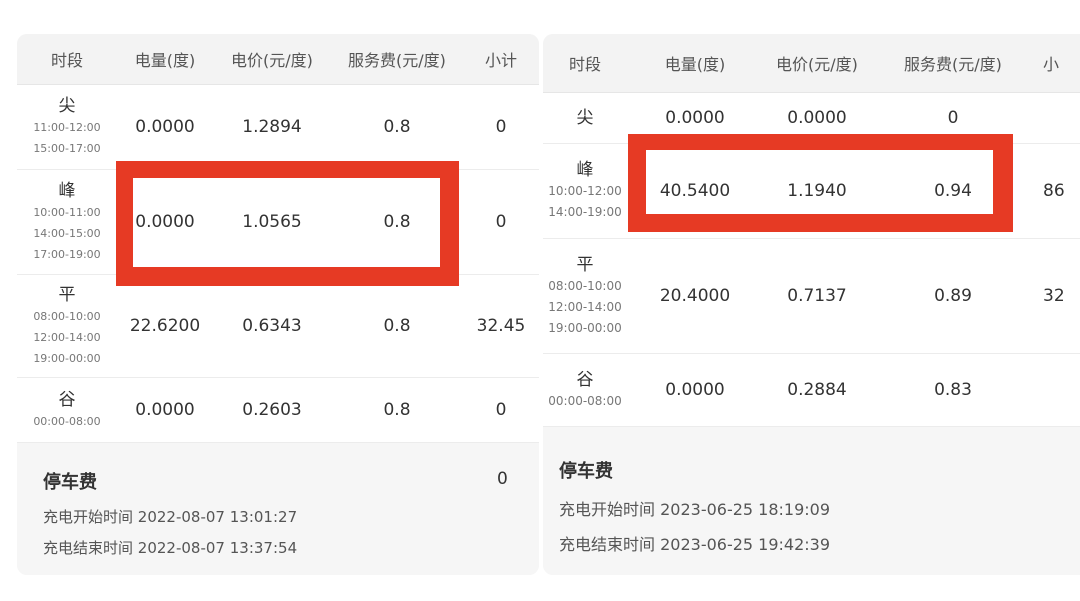 The width and height of the screenshot is (1080, 601). What do you see at coordinates (272, 410) in the screenshot?
I see `price-value: 0.2603` at bounding box center [272, 410].